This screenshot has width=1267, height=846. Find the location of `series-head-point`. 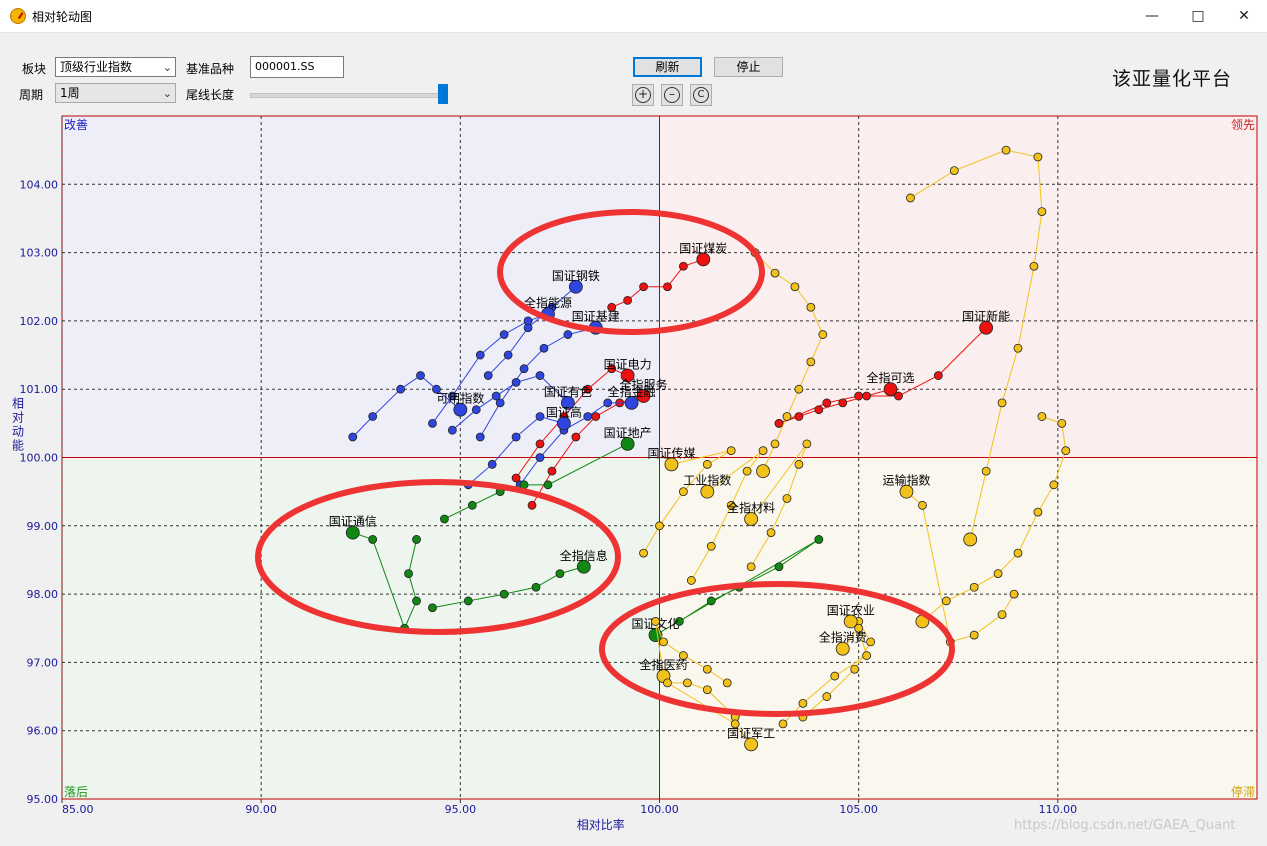

series-head-point is located at coordinates (970, 539).